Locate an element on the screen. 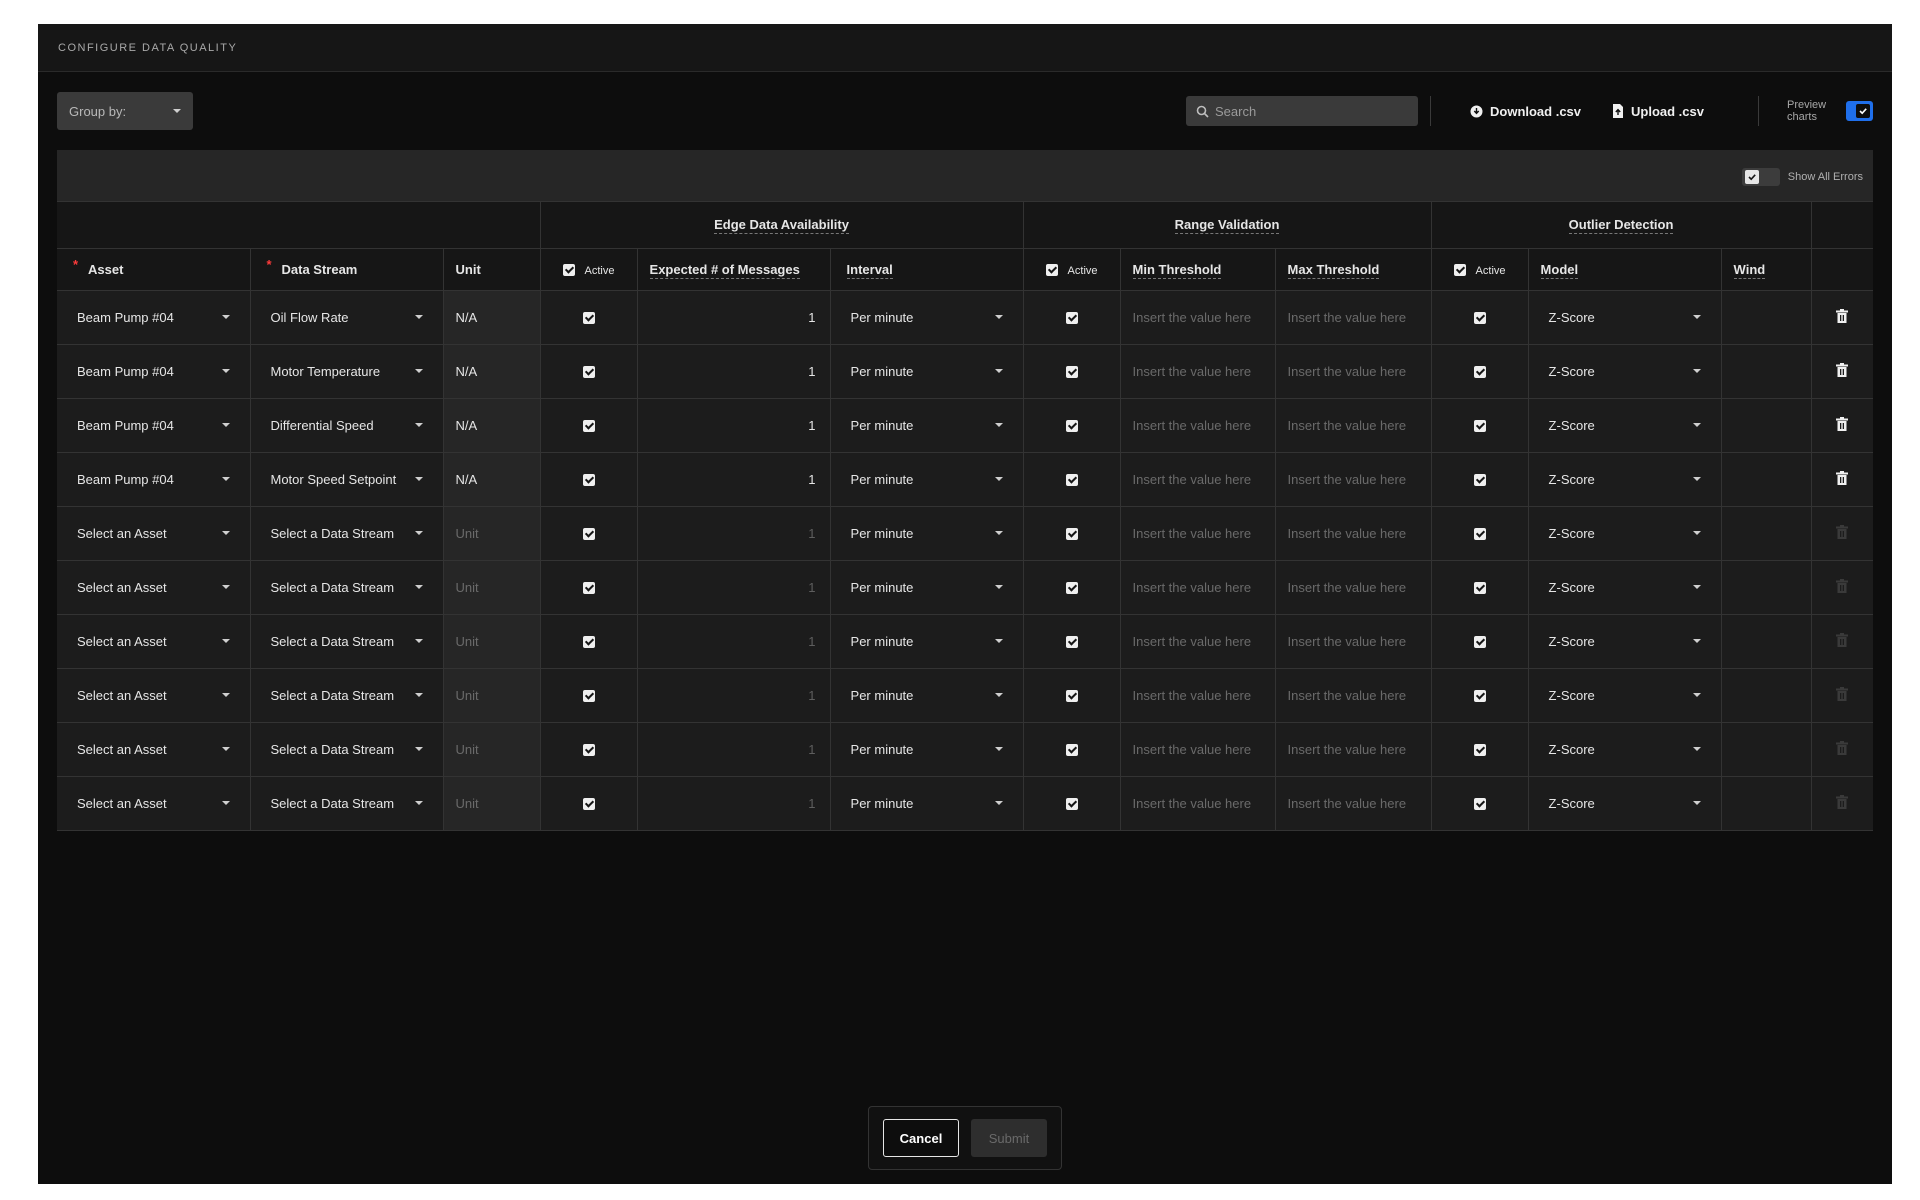  col-range-active: Active is located at coordinates (1072, 269).